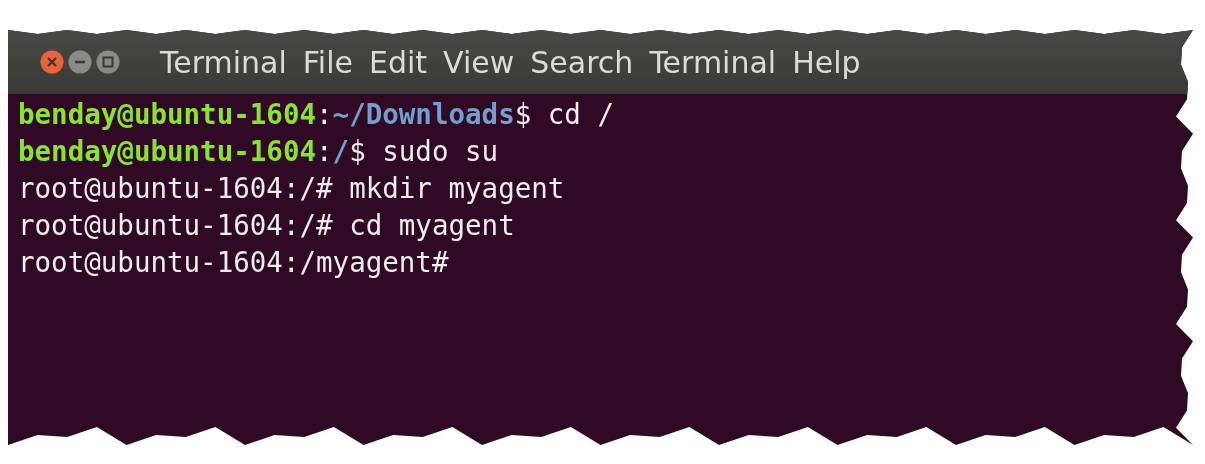 The width and height of the screenshot is (1205, 464). I want to click on terminal-line: root@ubuntu-1604:/myagent#, so click(234, 262).